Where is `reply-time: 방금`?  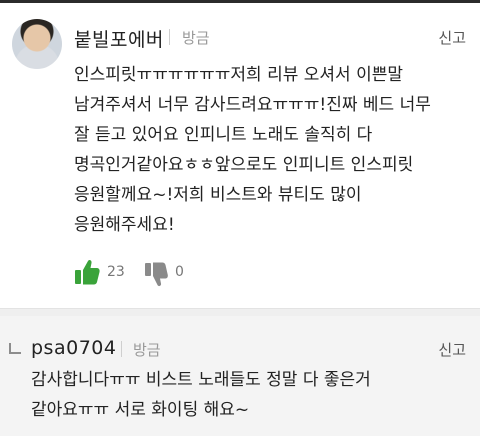
reply-time: 방금 is located at coordinates (147, 350).